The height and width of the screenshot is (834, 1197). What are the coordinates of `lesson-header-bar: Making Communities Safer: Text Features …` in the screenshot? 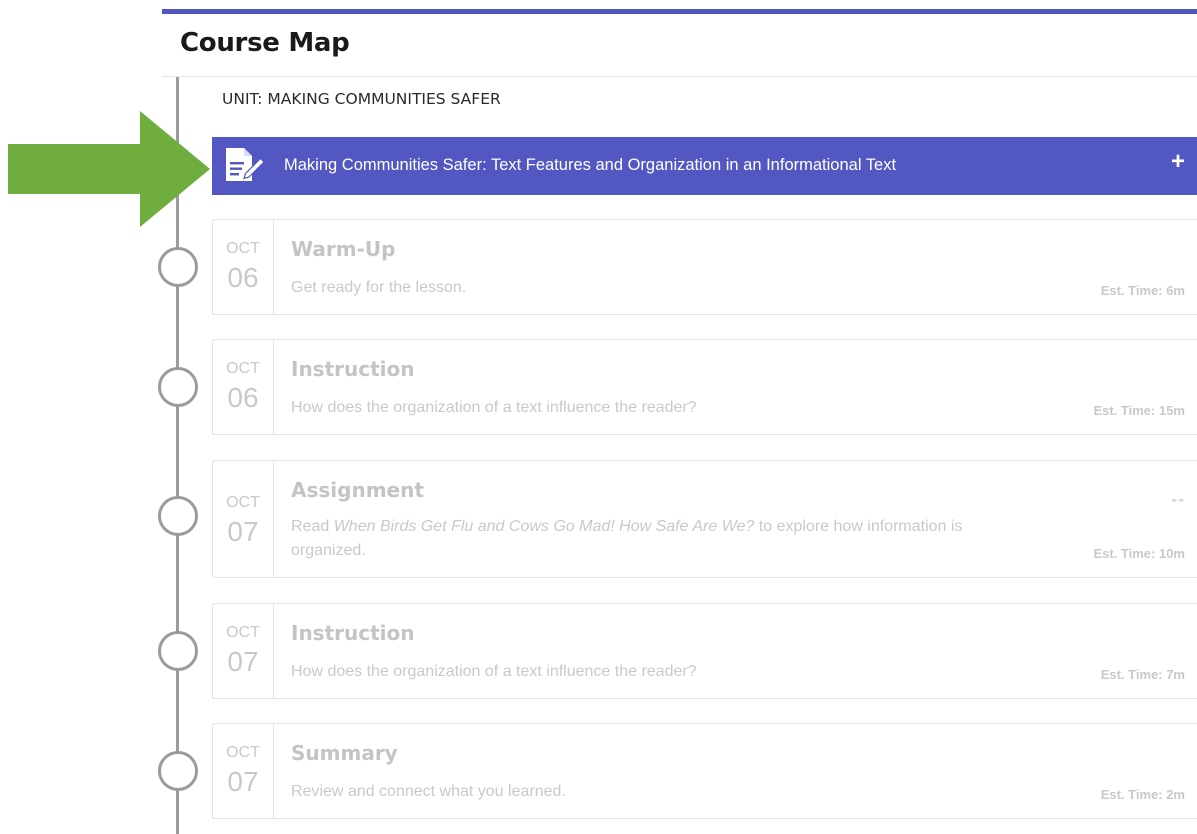 It's located at (704, 166).